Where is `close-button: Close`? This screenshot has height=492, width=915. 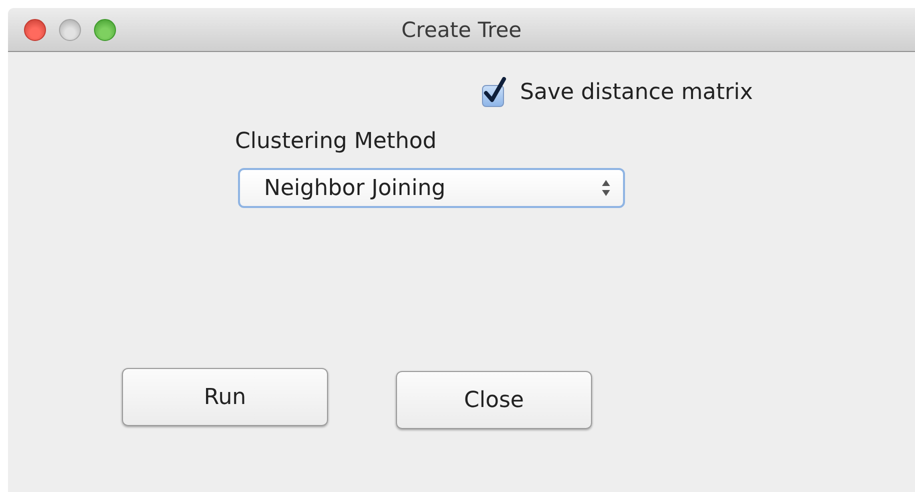 close-button: Close is located at coordinates (494, 400).